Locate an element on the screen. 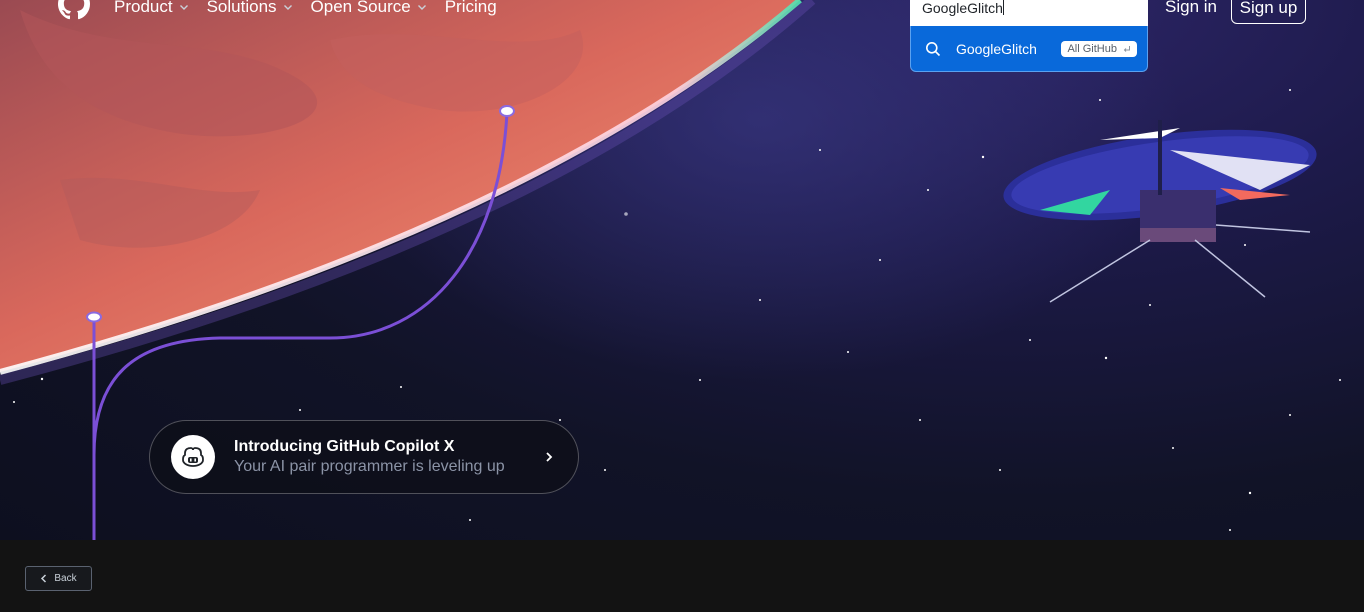  chevron-left-icon is located at coordinates (44, 578).